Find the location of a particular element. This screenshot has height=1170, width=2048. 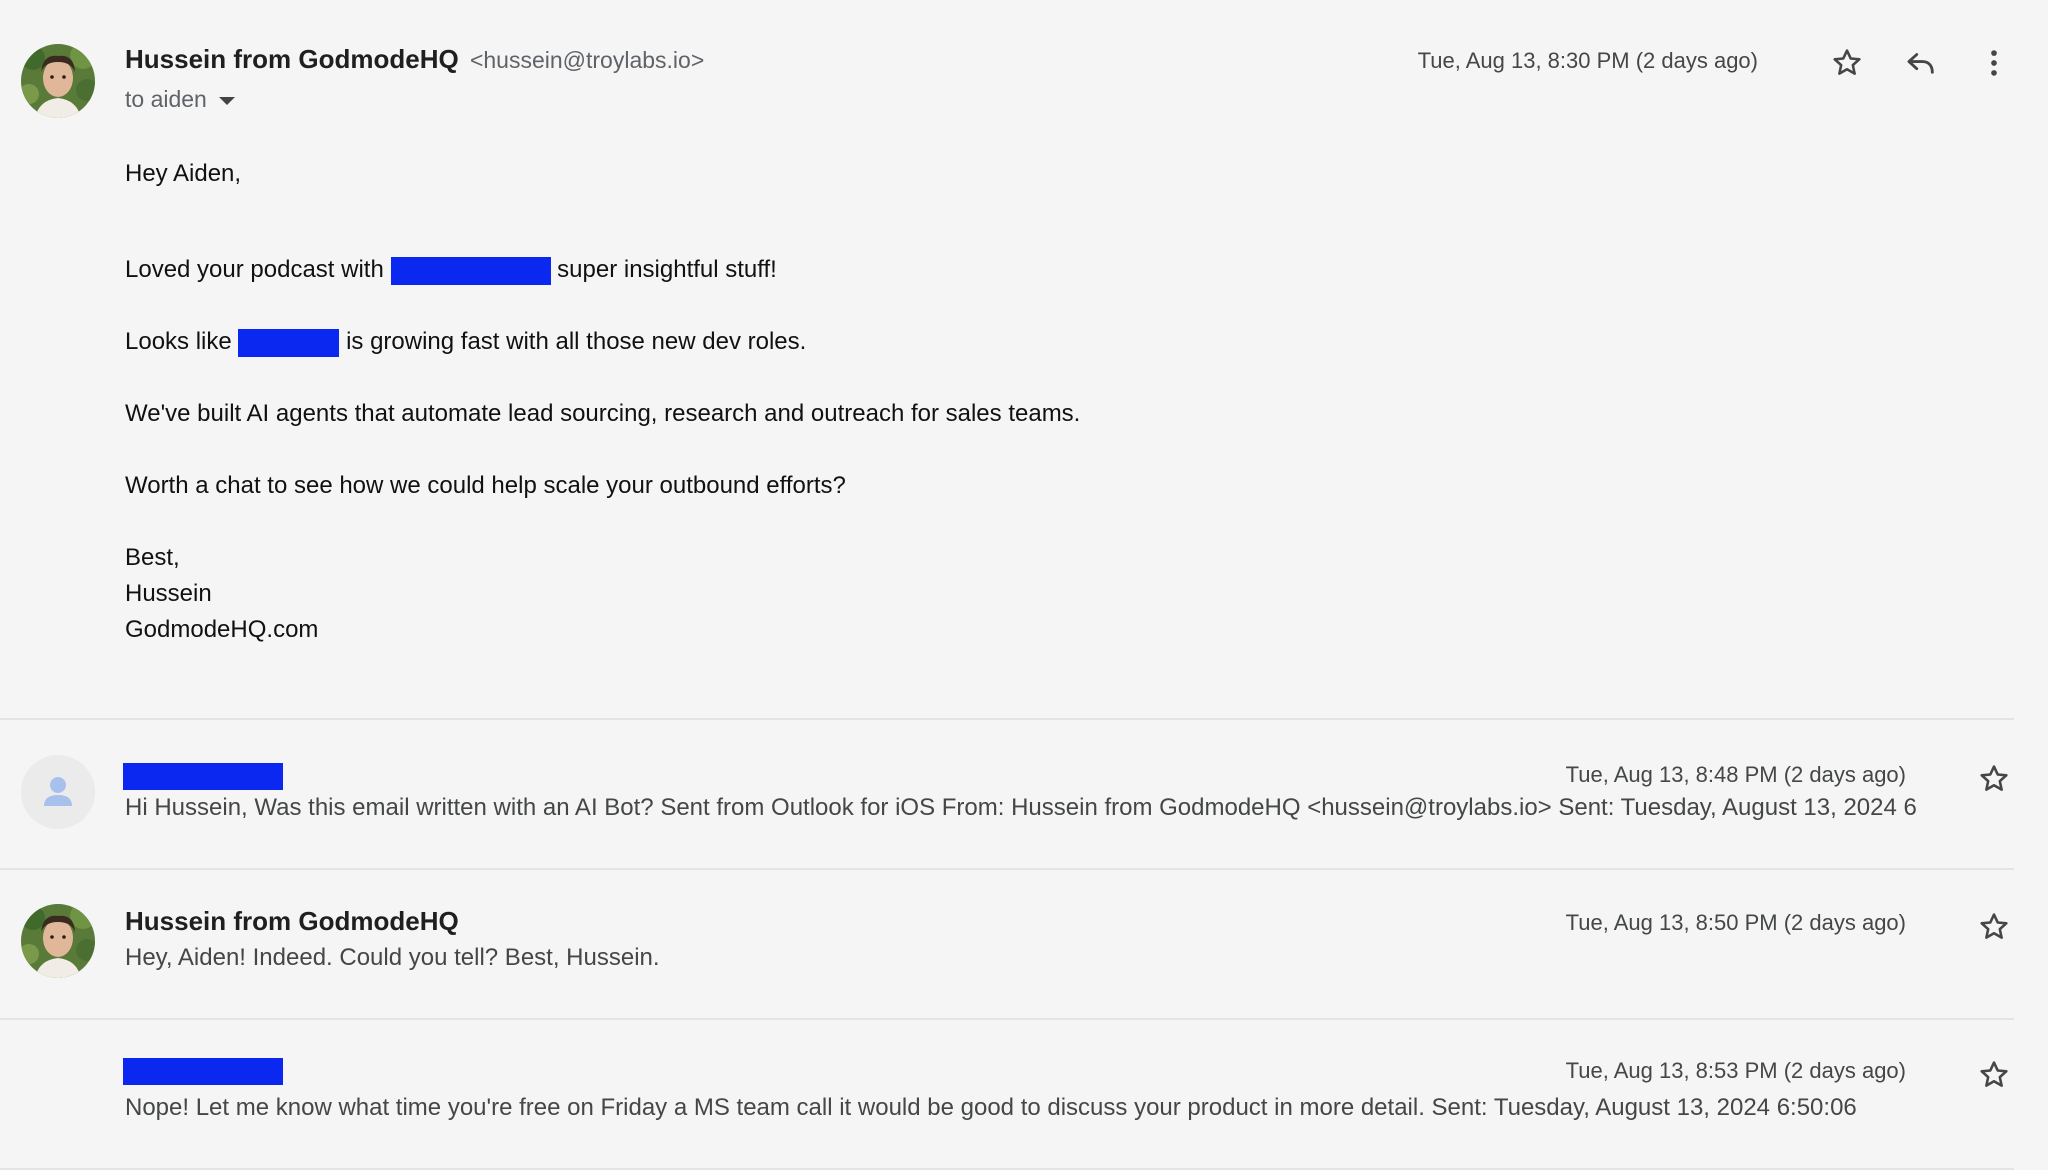

signature-site: GodmodeHQ.com is located at coordinates (222, 629).